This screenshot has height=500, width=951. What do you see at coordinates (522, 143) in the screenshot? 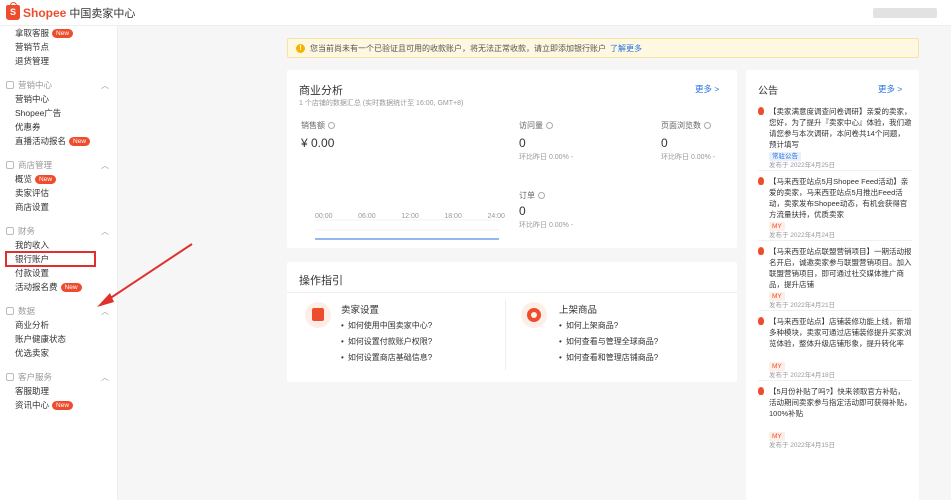
I see `metric-value-visits: 0` at bounding box center [522, 143].